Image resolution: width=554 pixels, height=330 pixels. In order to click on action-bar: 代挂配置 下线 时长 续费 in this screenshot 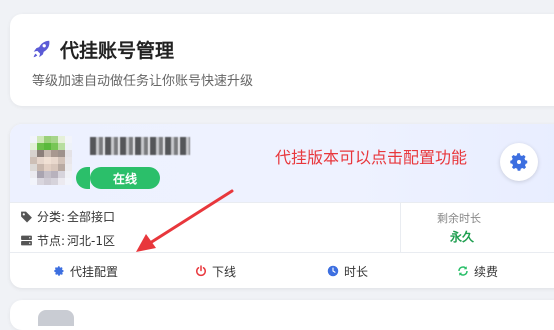, I will do `click(282, 270)`.